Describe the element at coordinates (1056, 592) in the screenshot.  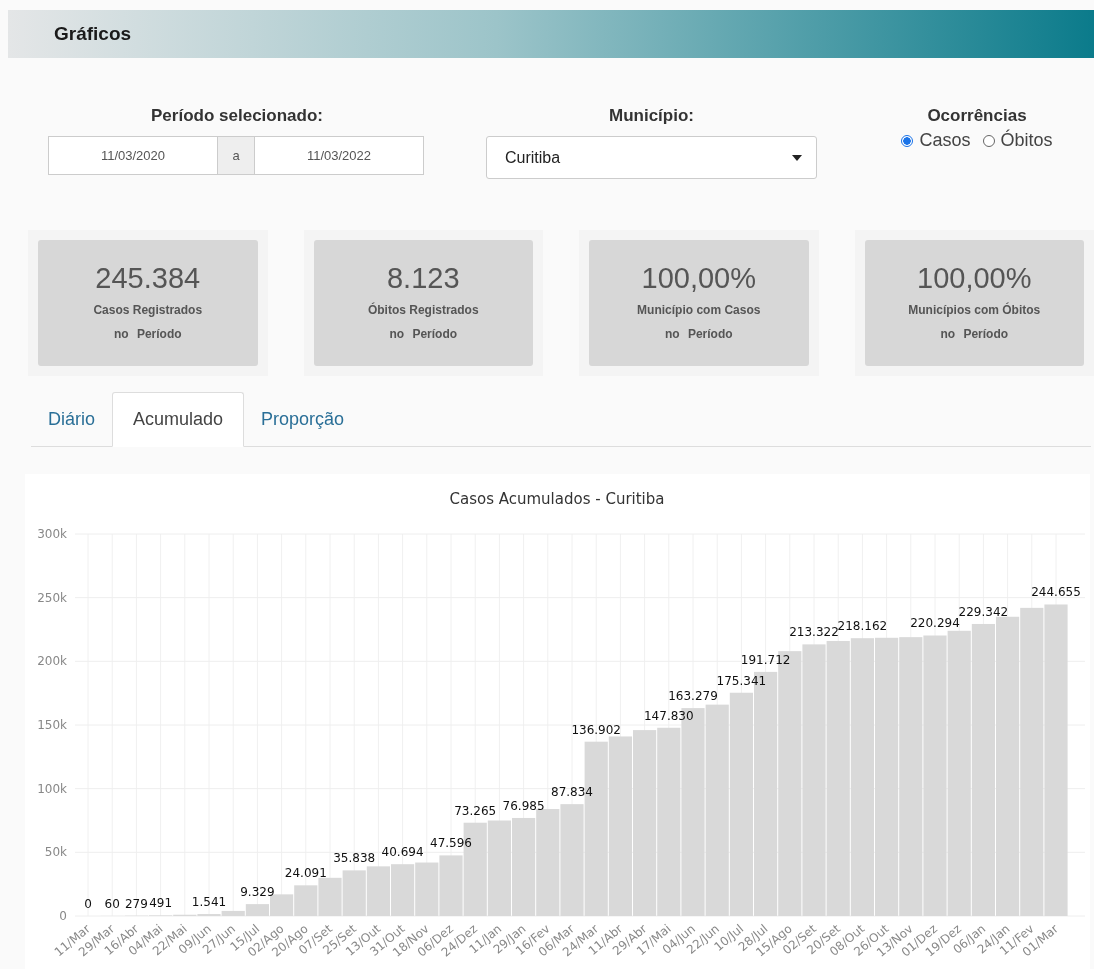
I see `data-label: 244.655` at that location.